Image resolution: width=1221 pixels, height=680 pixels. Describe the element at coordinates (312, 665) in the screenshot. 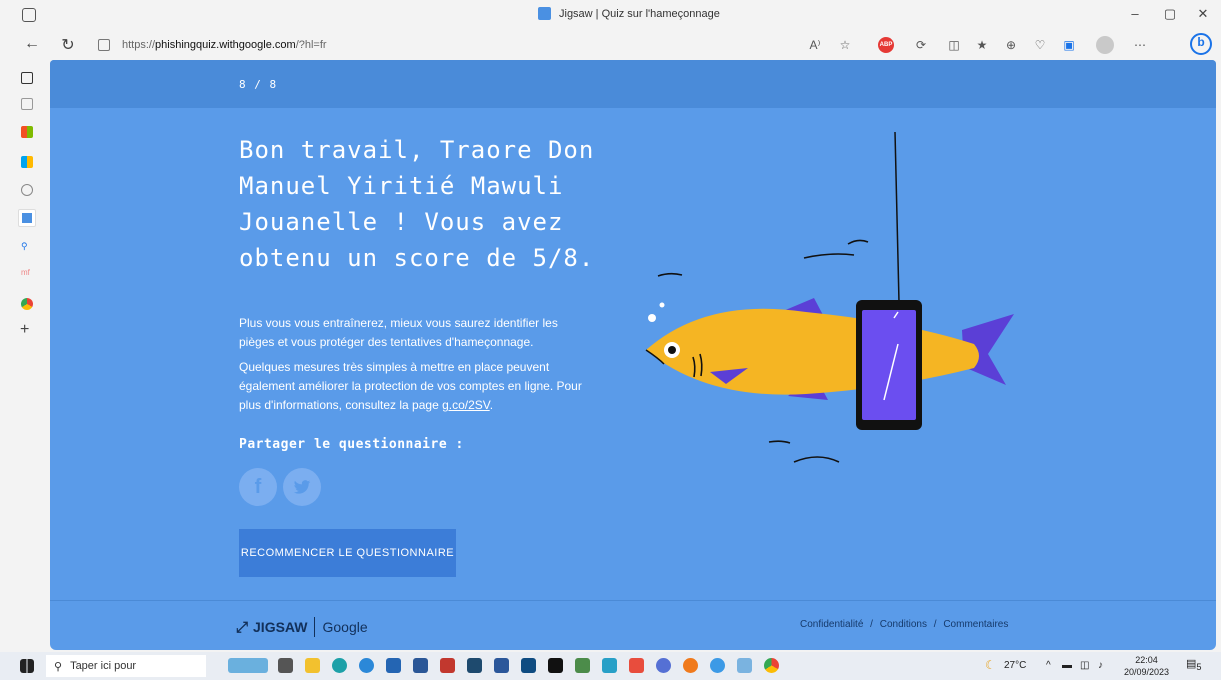

I see `file-explorer-icon` at that location.